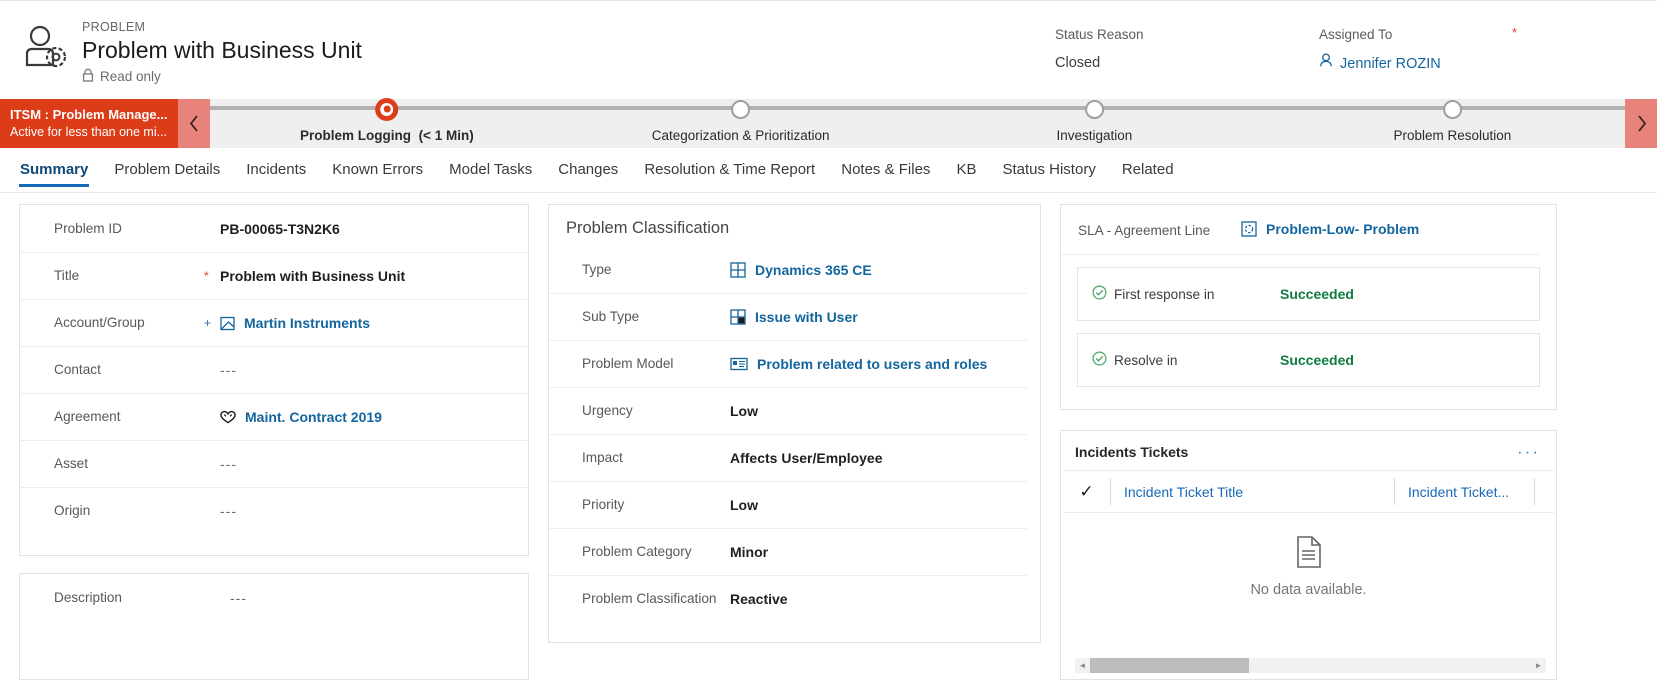 This screenshot has width=1657, height=680. What do you see at coordinates (1515, 32) in the screenshot?
I see `assigned-to-required-star: *` at bounding box center [1515, 32].